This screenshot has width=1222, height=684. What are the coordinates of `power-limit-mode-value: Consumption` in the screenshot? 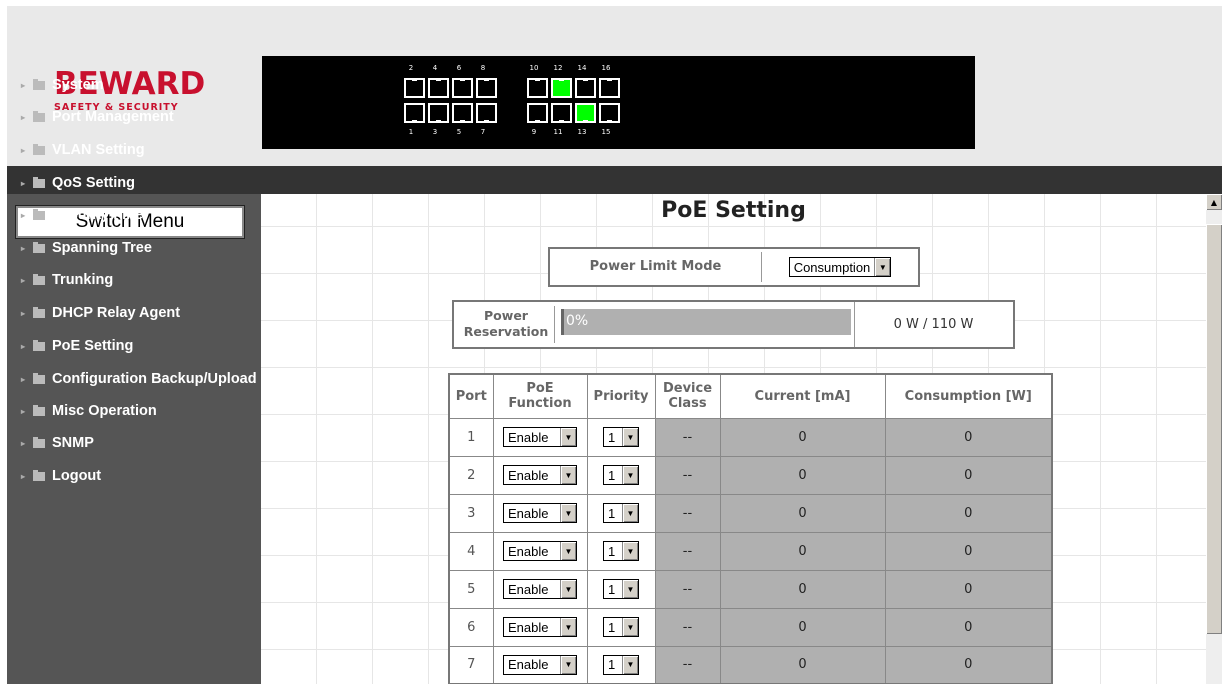 It's located at (832, 267).